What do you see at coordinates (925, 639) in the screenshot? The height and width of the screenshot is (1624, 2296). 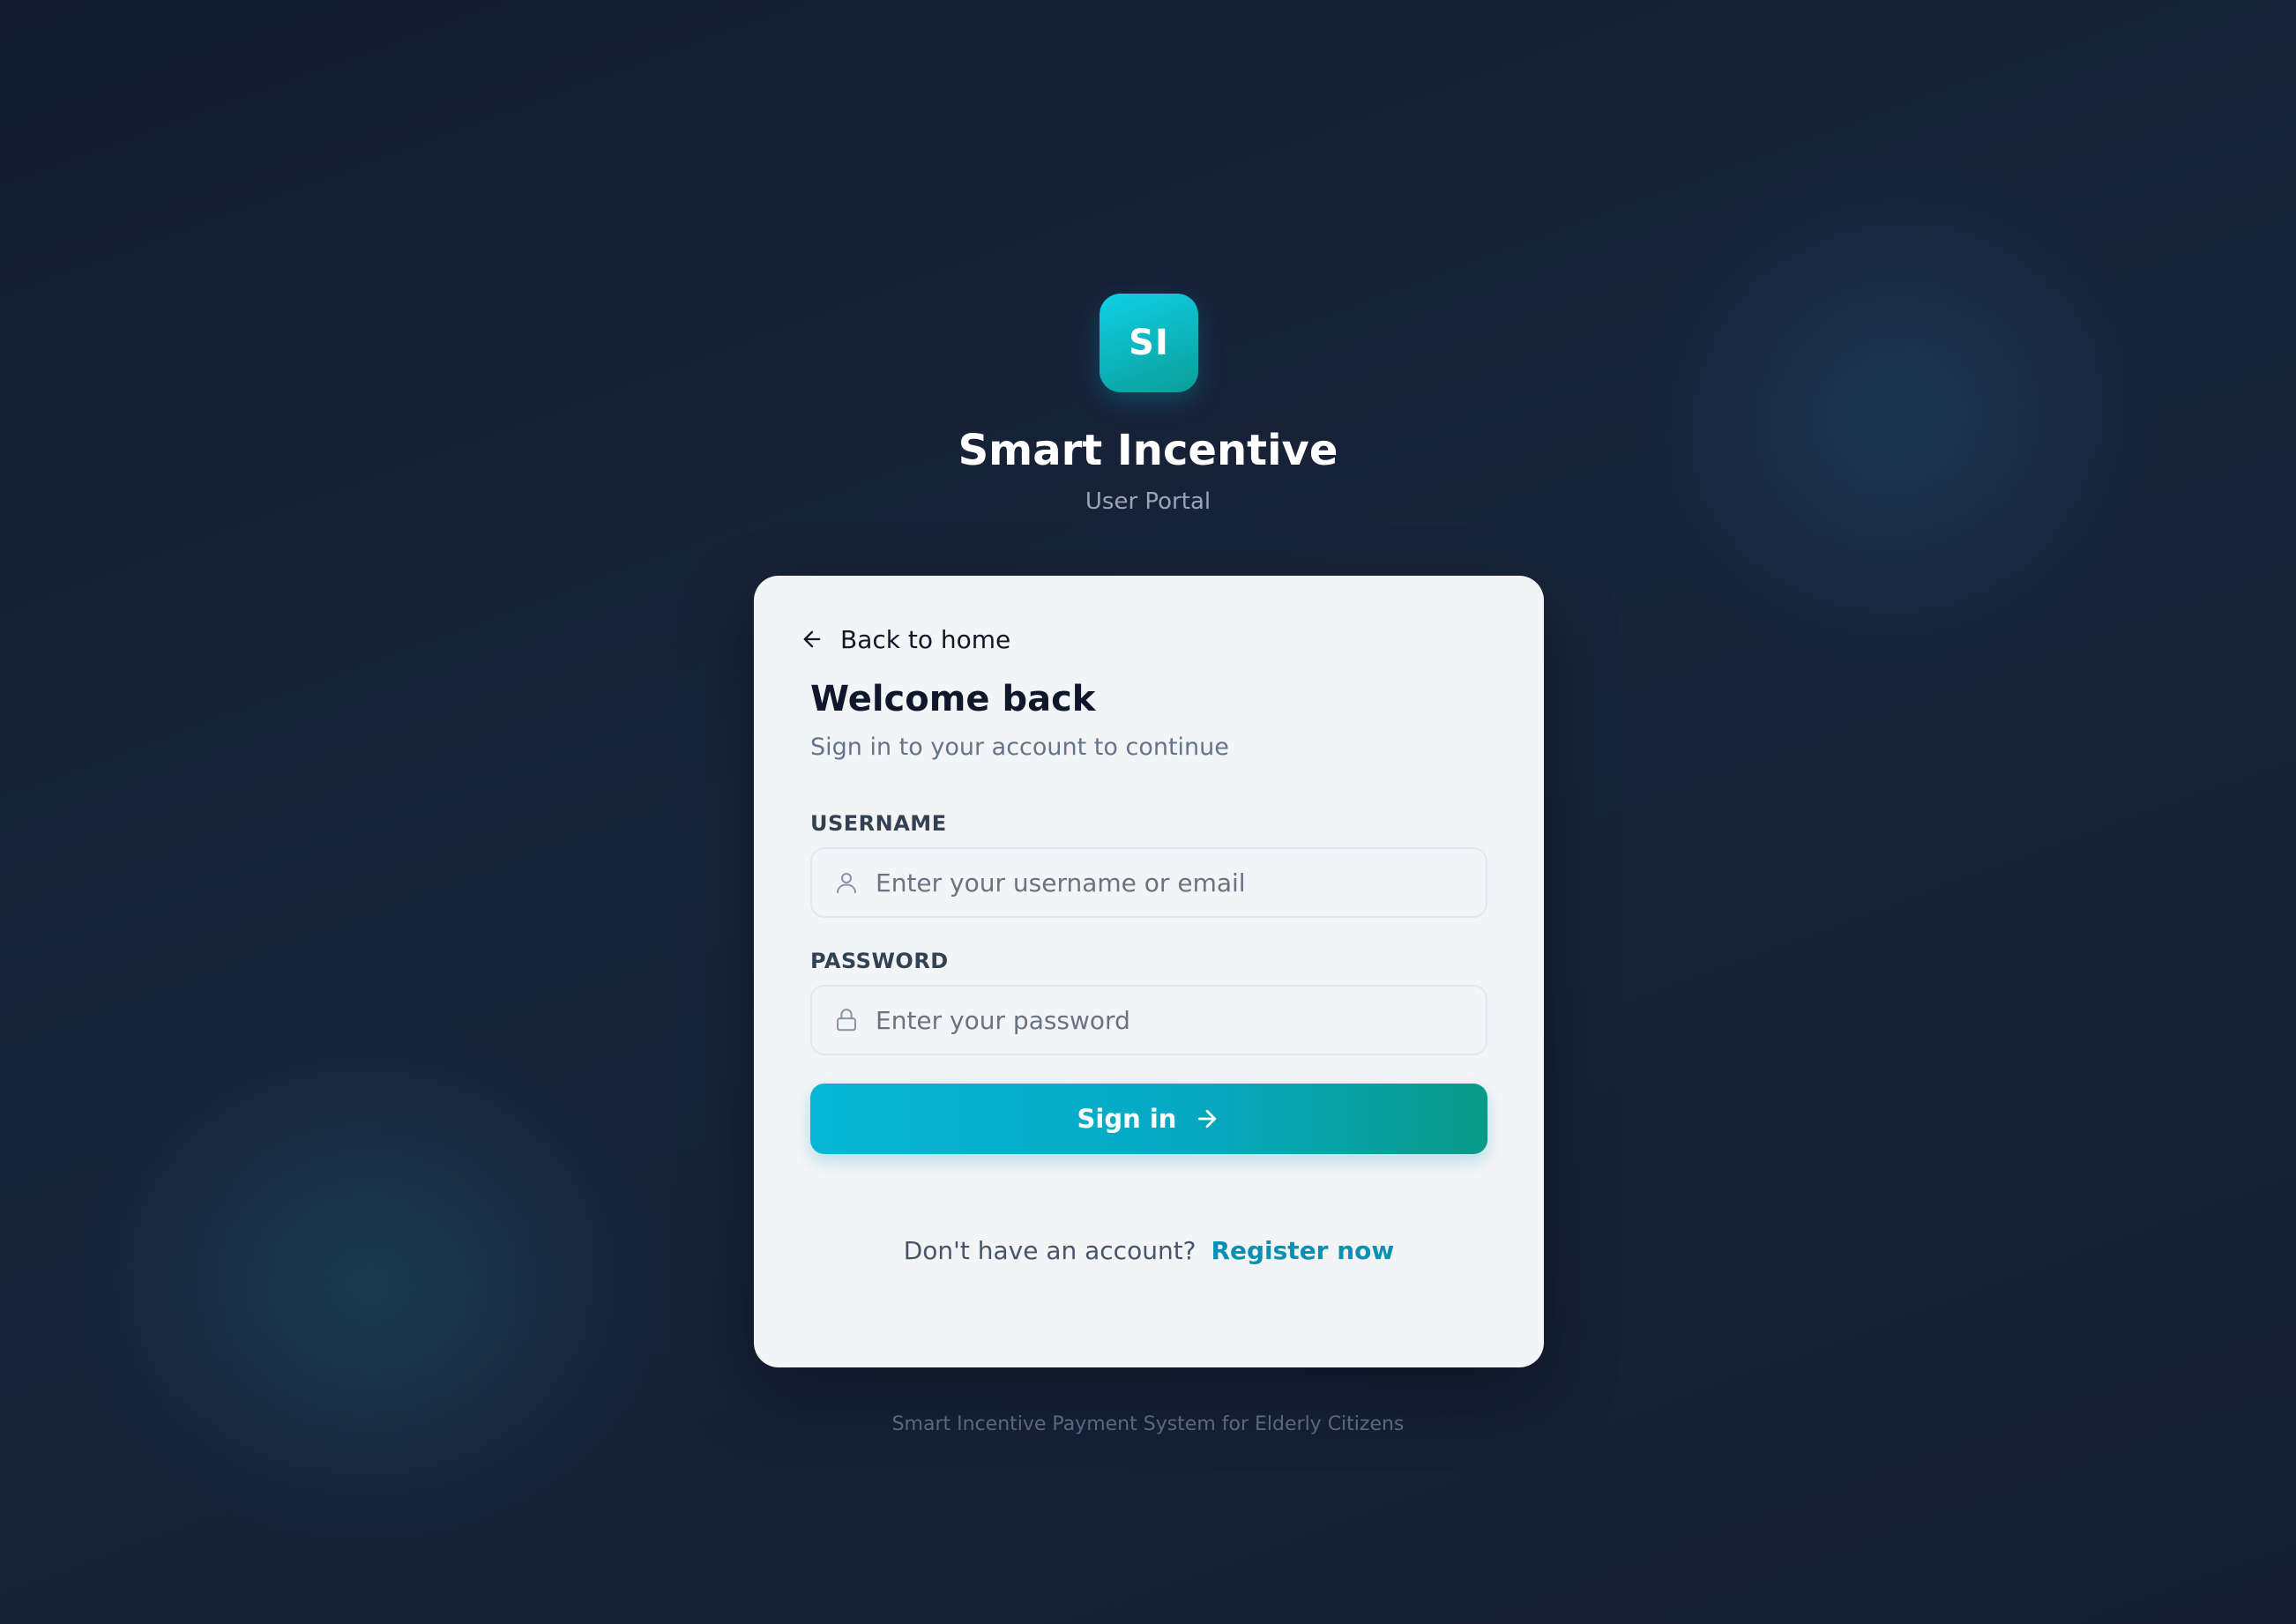 I see `back-to-home-label: Back to home` at bounding box center [925, 639].